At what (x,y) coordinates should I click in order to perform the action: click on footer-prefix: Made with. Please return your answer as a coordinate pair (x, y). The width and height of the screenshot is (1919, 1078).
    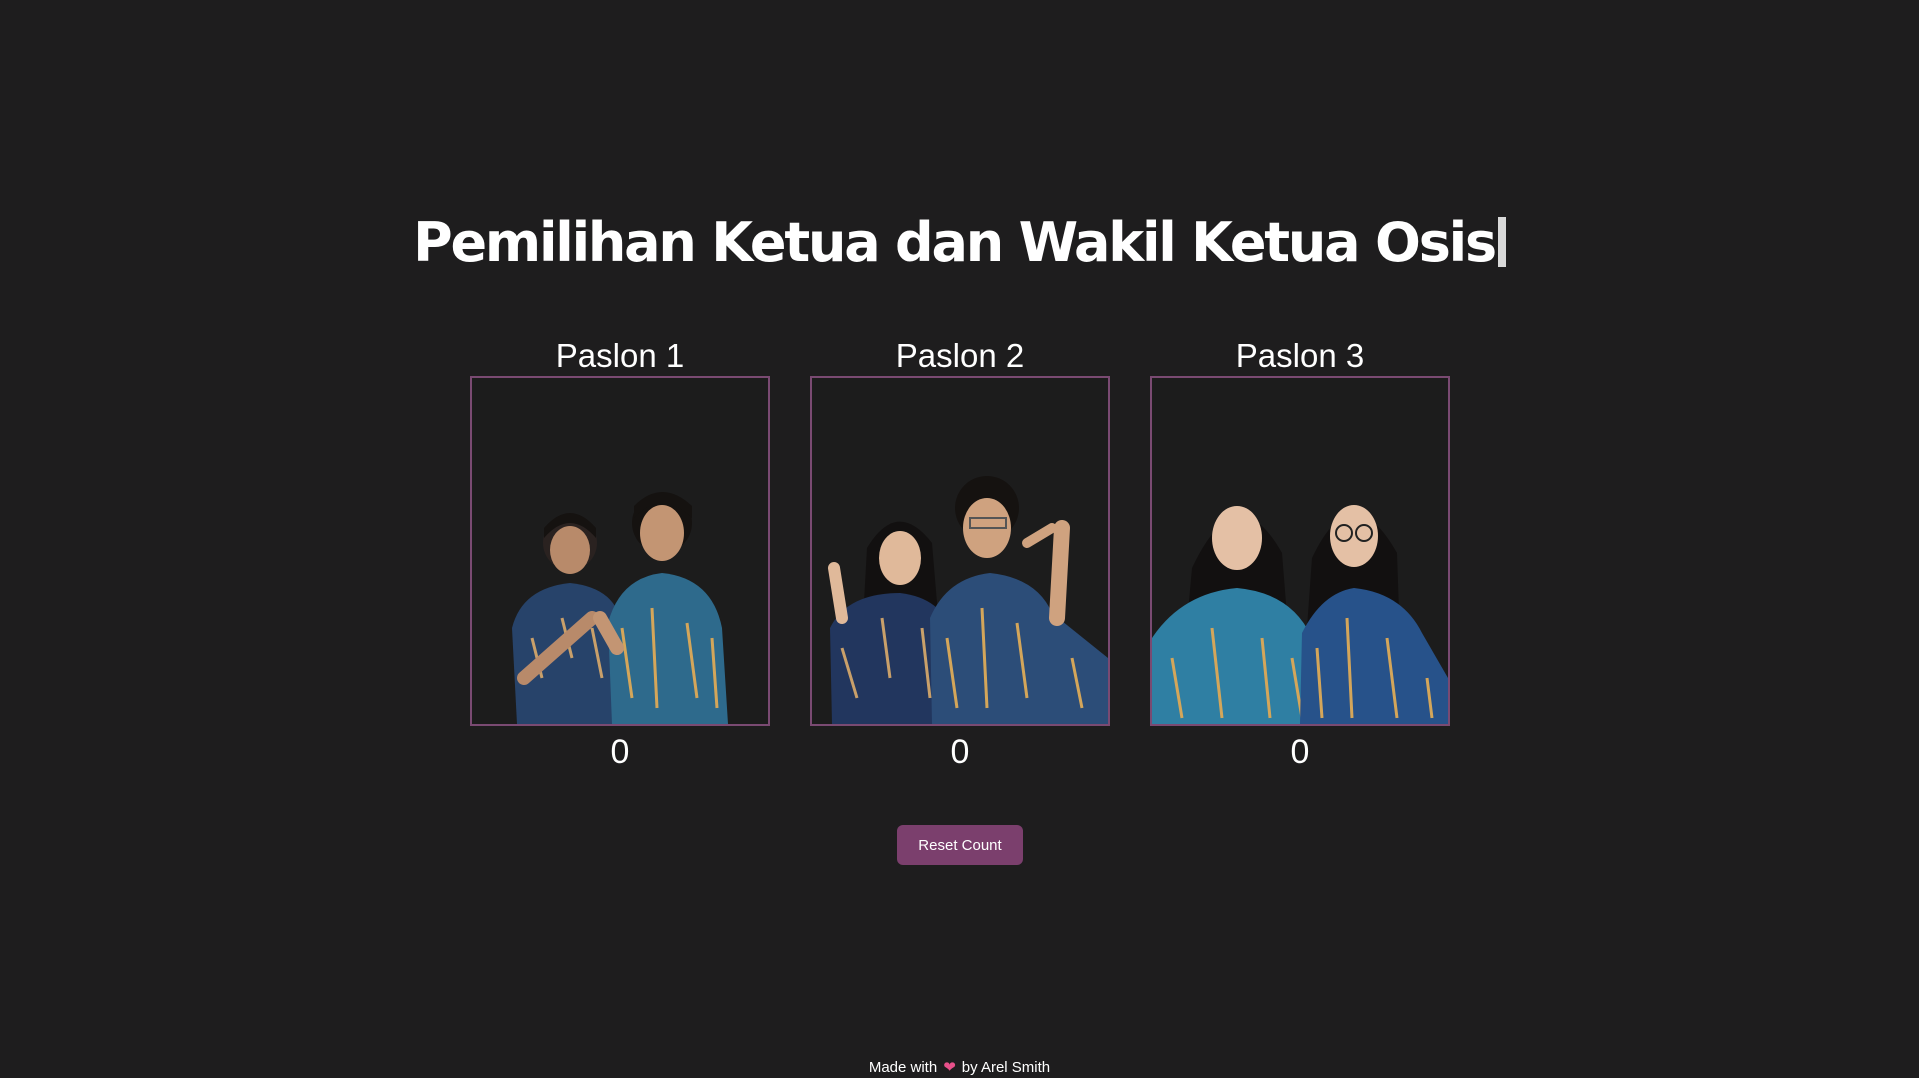
    Looking at the image, I should click on (903, 1067).